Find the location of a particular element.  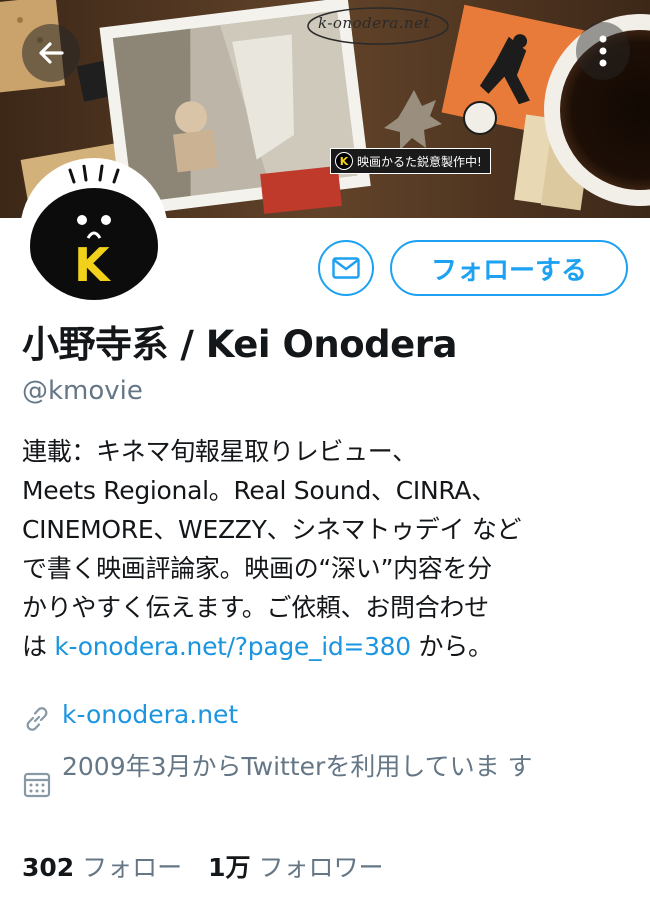

avatar: K is located at coordinates (94, 232).